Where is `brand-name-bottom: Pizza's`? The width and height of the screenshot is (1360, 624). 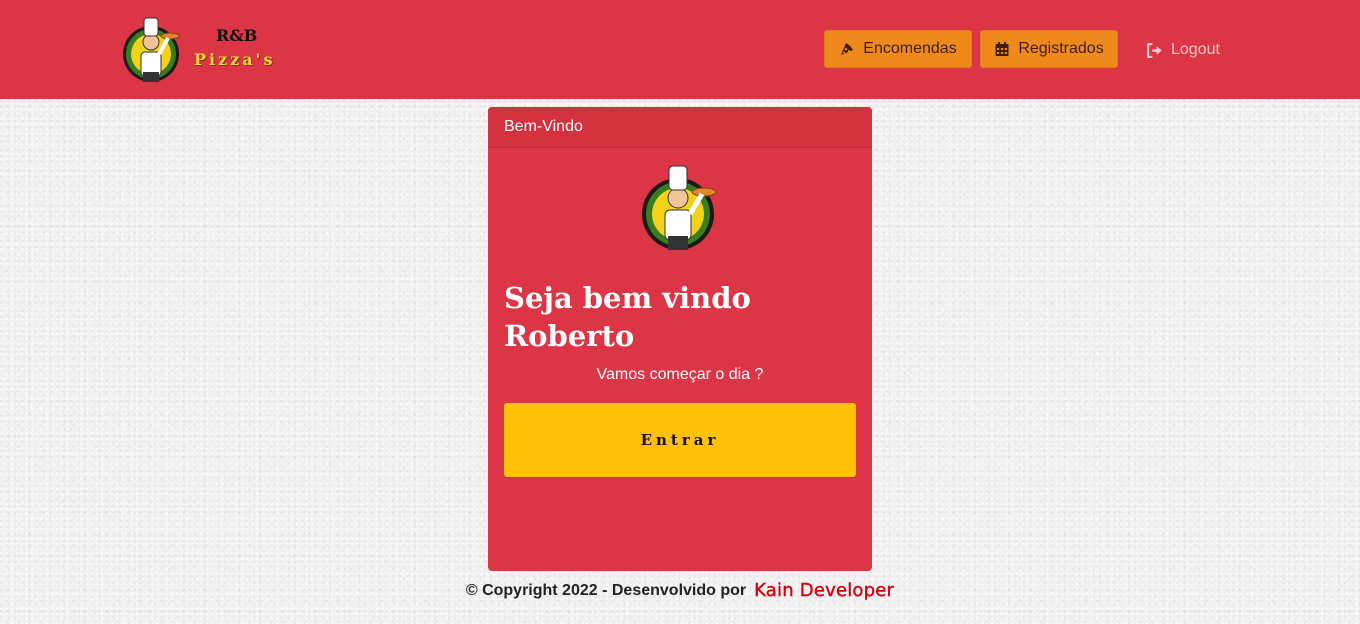 brand-name-bottom: Pizza's is located at coordinates (235, 59).